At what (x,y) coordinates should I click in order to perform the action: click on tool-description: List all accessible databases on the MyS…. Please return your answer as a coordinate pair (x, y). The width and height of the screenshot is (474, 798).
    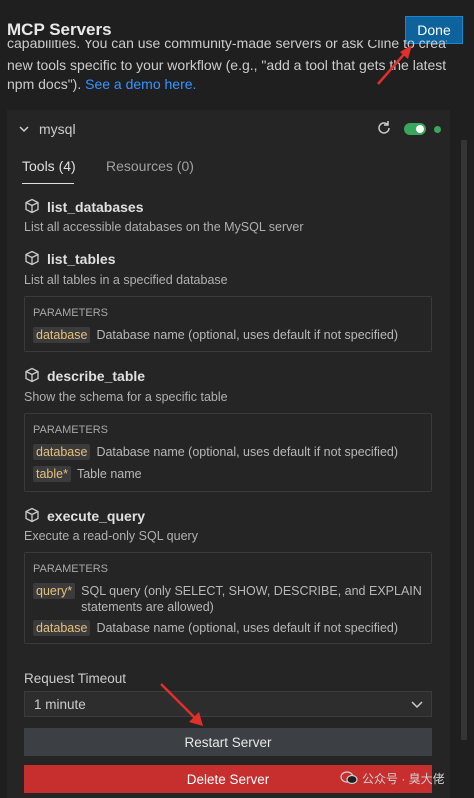
    Looking at the image, I should click on (164, 227).